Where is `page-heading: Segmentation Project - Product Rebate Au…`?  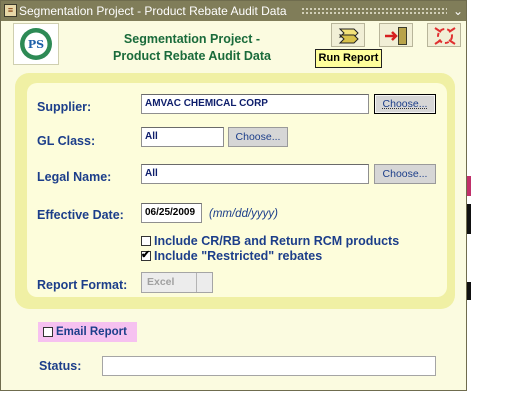
page-heading: Segmentation Project - Product Rebate Au… is located at coordinates (192, 48).